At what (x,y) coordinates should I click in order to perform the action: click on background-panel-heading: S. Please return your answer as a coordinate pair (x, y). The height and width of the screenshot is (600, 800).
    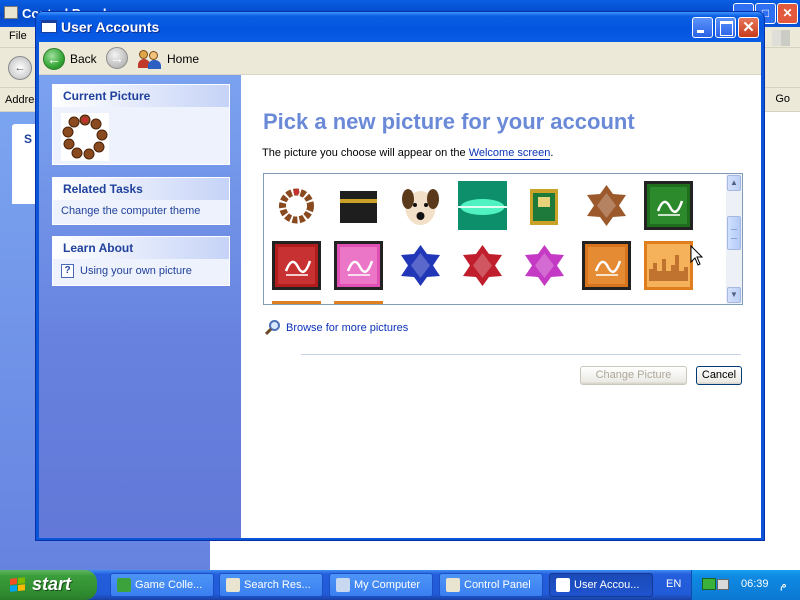
    Looking at the image, I should click on (28, 139).